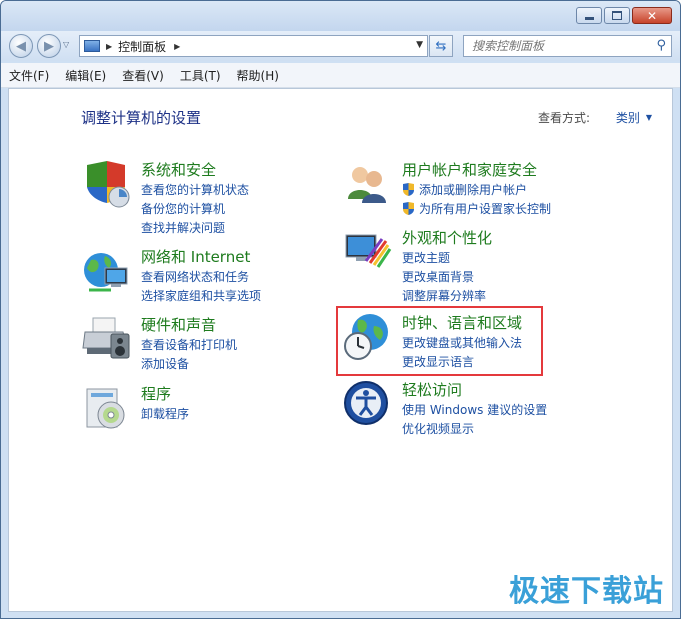  What do you see at coordinates (183, 227) in the screenshot?
I see `link-troubleshoot: 查找并解决问题` at bounding box center [183, 227].